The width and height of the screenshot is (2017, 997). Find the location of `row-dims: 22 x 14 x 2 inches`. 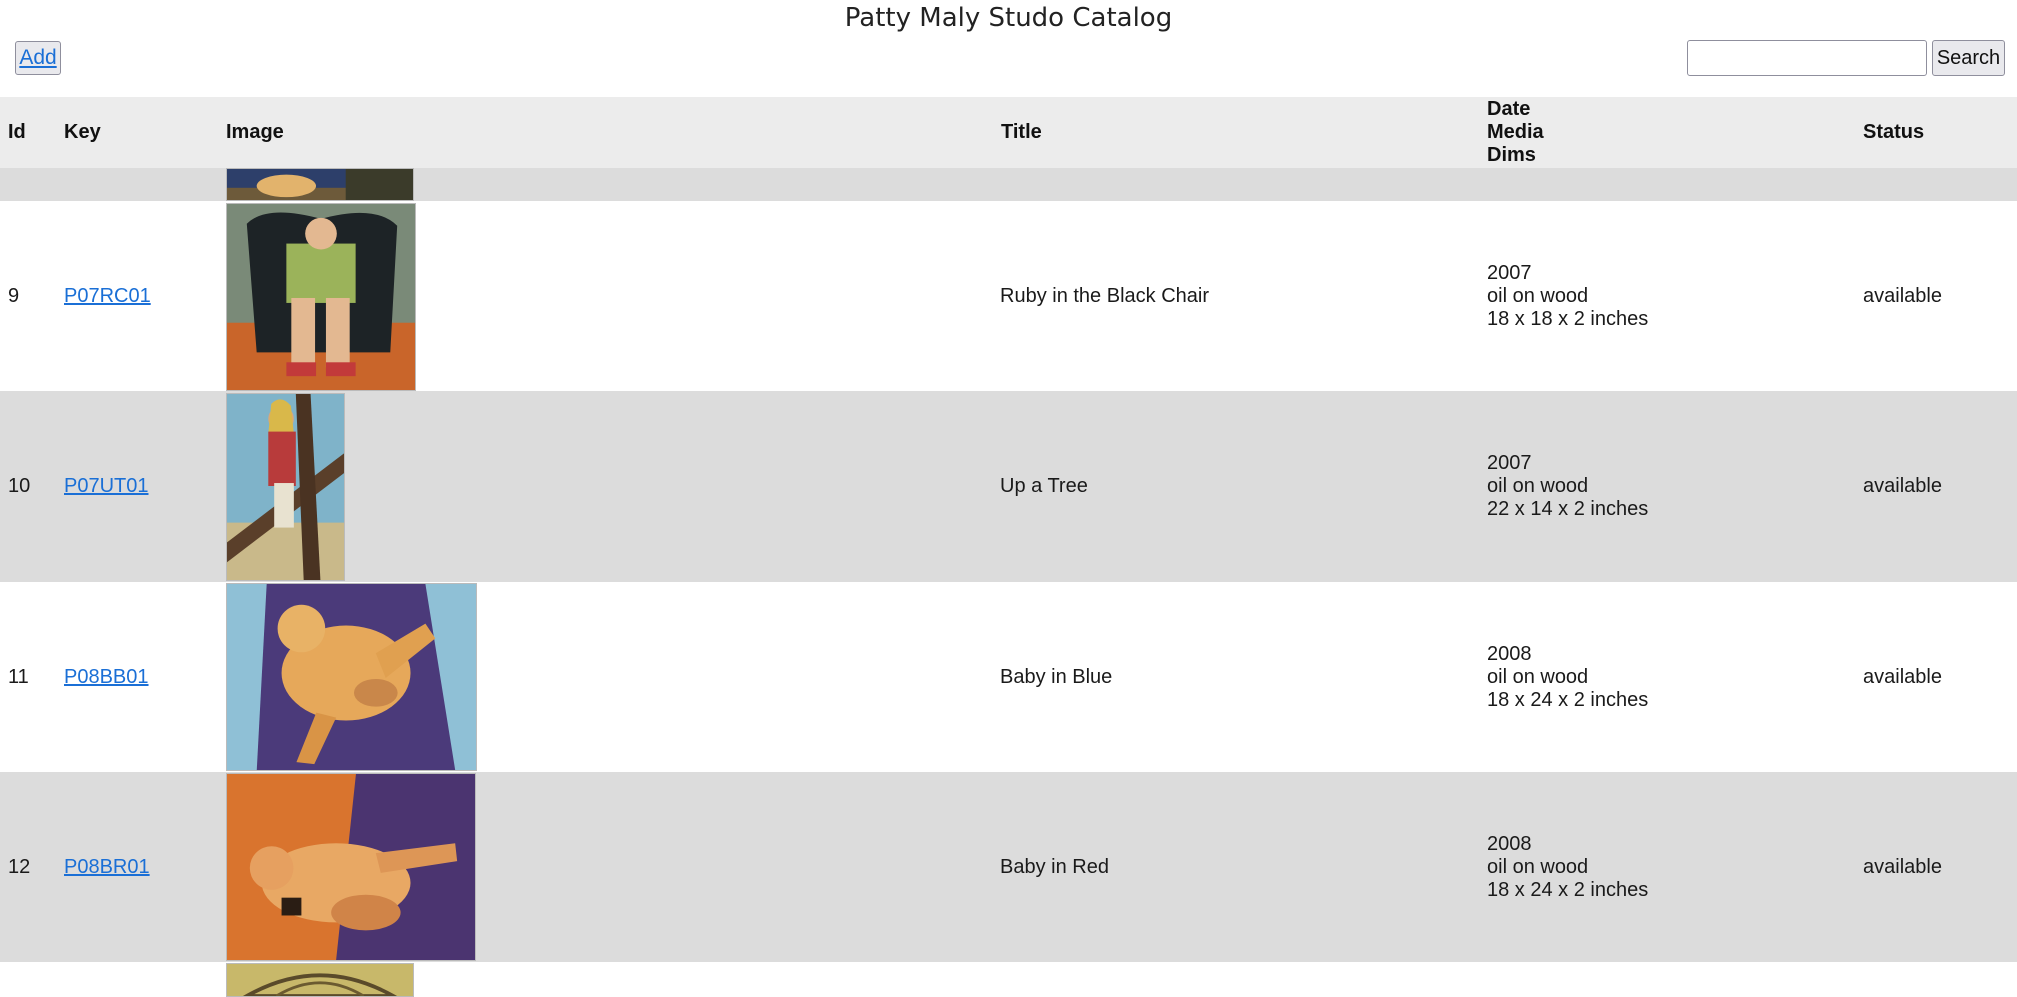

row-dims: 22 x 14 x 2 inches is located at coordinates (1568, 509).